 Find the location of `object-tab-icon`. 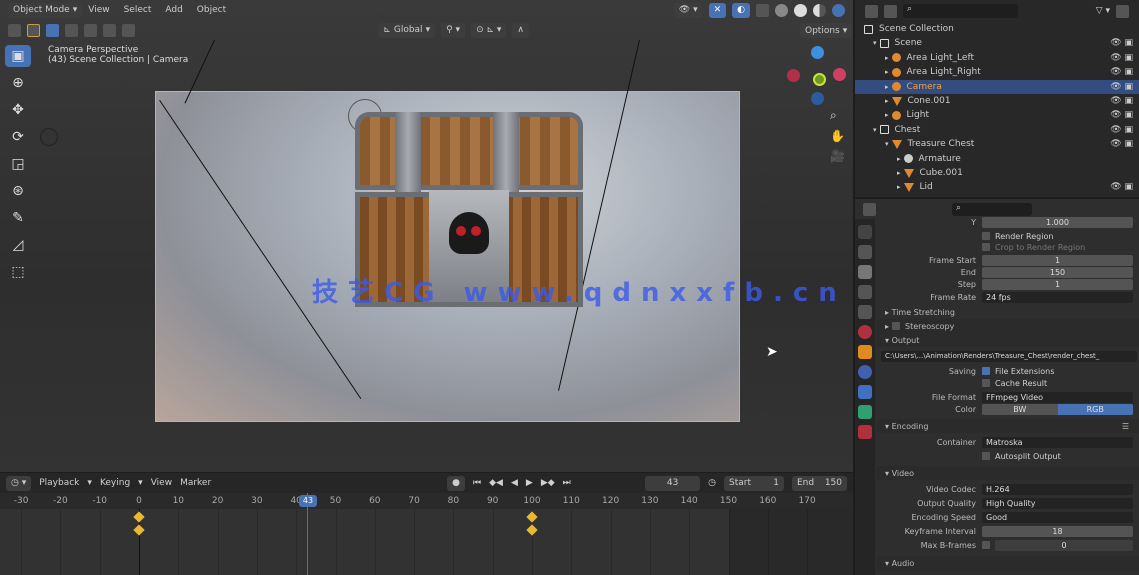

object-tab-icon is located at coordinates (865, 352).